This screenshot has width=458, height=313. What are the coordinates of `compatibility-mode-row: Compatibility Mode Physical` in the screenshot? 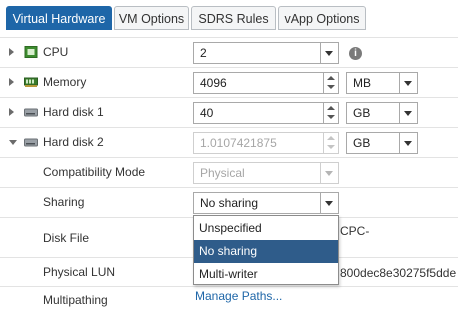 It's located at (229, 172).